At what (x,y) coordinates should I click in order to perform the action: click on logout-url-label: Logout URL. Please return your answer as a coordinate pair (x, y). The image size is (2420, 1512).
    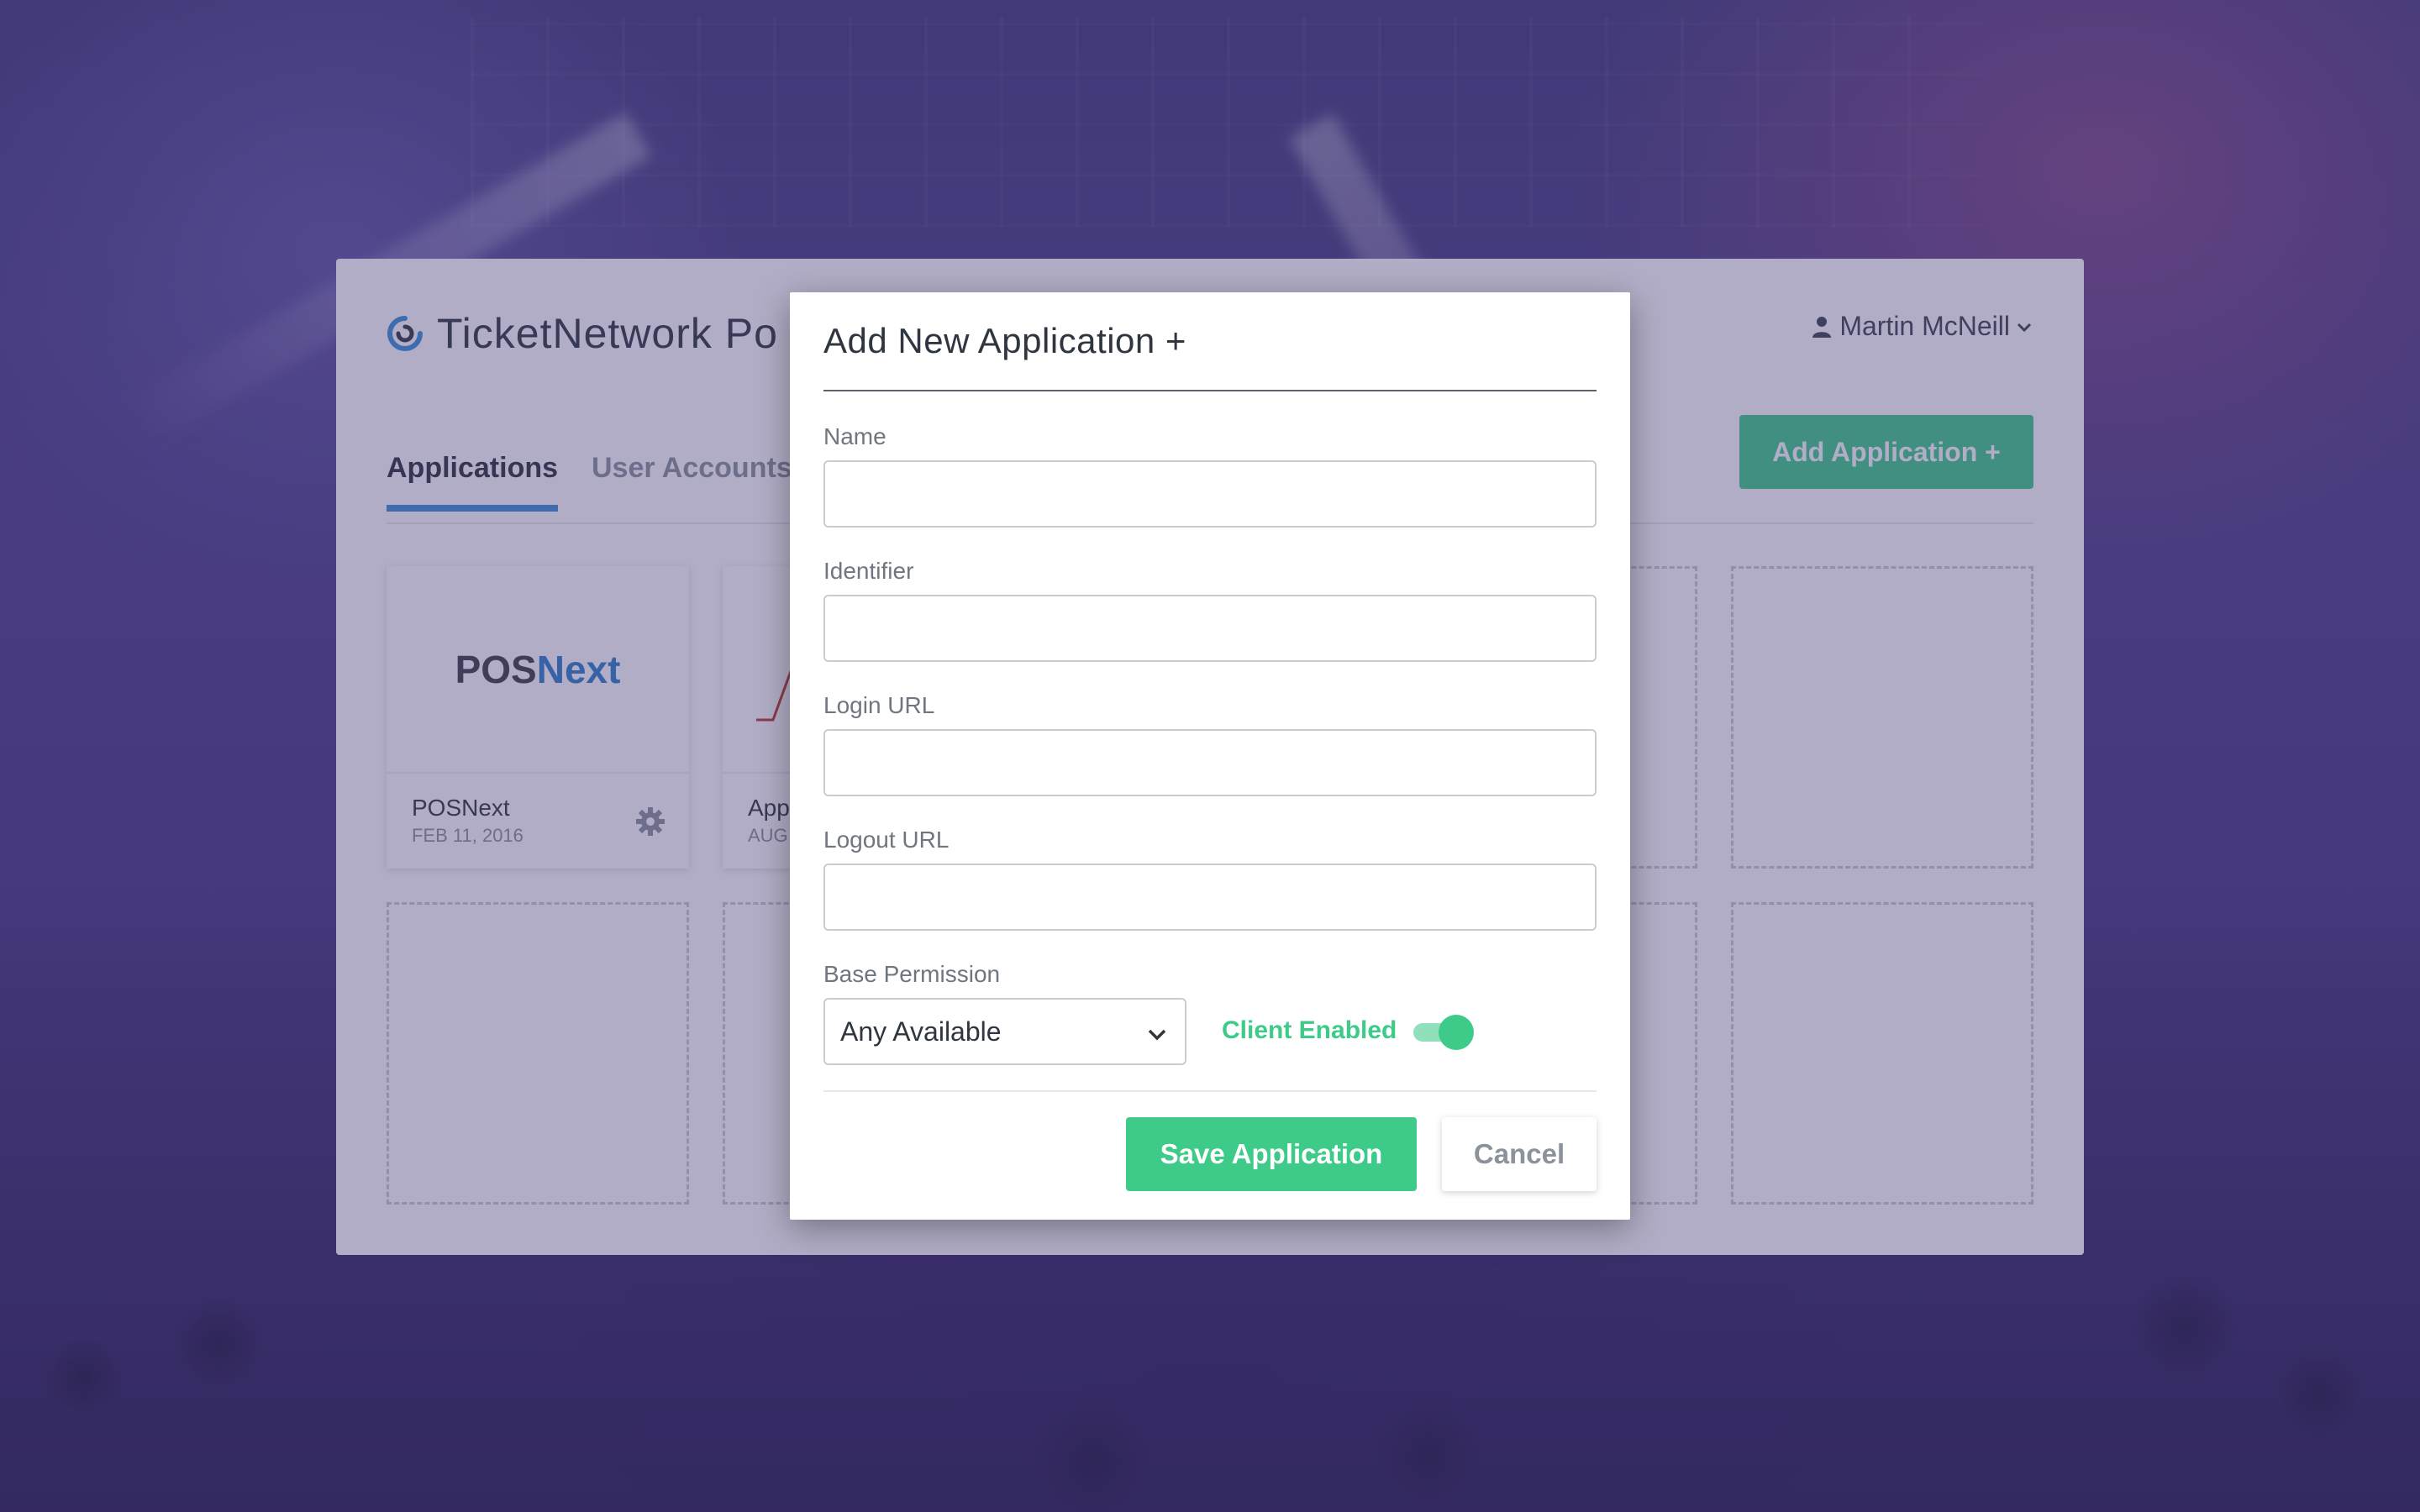
    Looking at the image, I should click on (886, 840).